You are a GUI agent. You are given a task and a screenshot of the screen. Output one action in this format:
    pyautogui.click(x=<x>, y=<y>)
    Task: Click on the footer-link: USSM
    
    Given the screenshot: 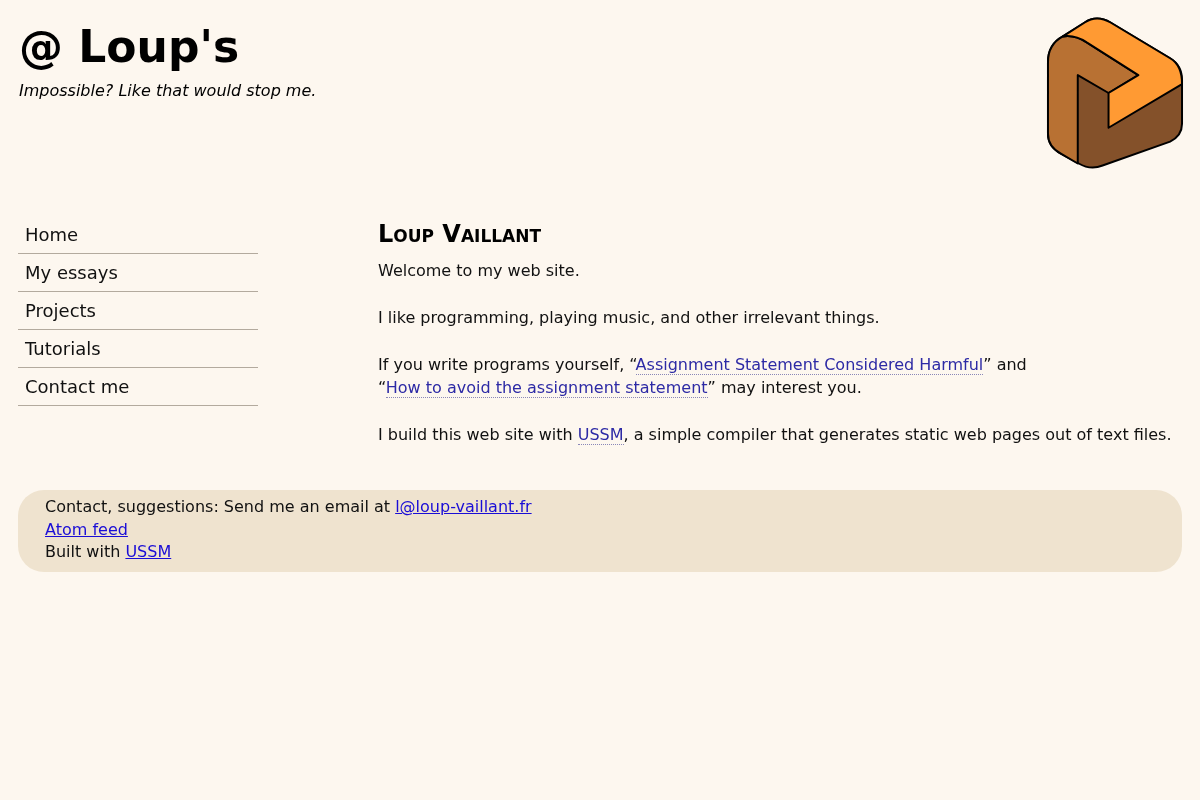 What is the action you would take?
    pyautogui.click(x=148, y=551)
    